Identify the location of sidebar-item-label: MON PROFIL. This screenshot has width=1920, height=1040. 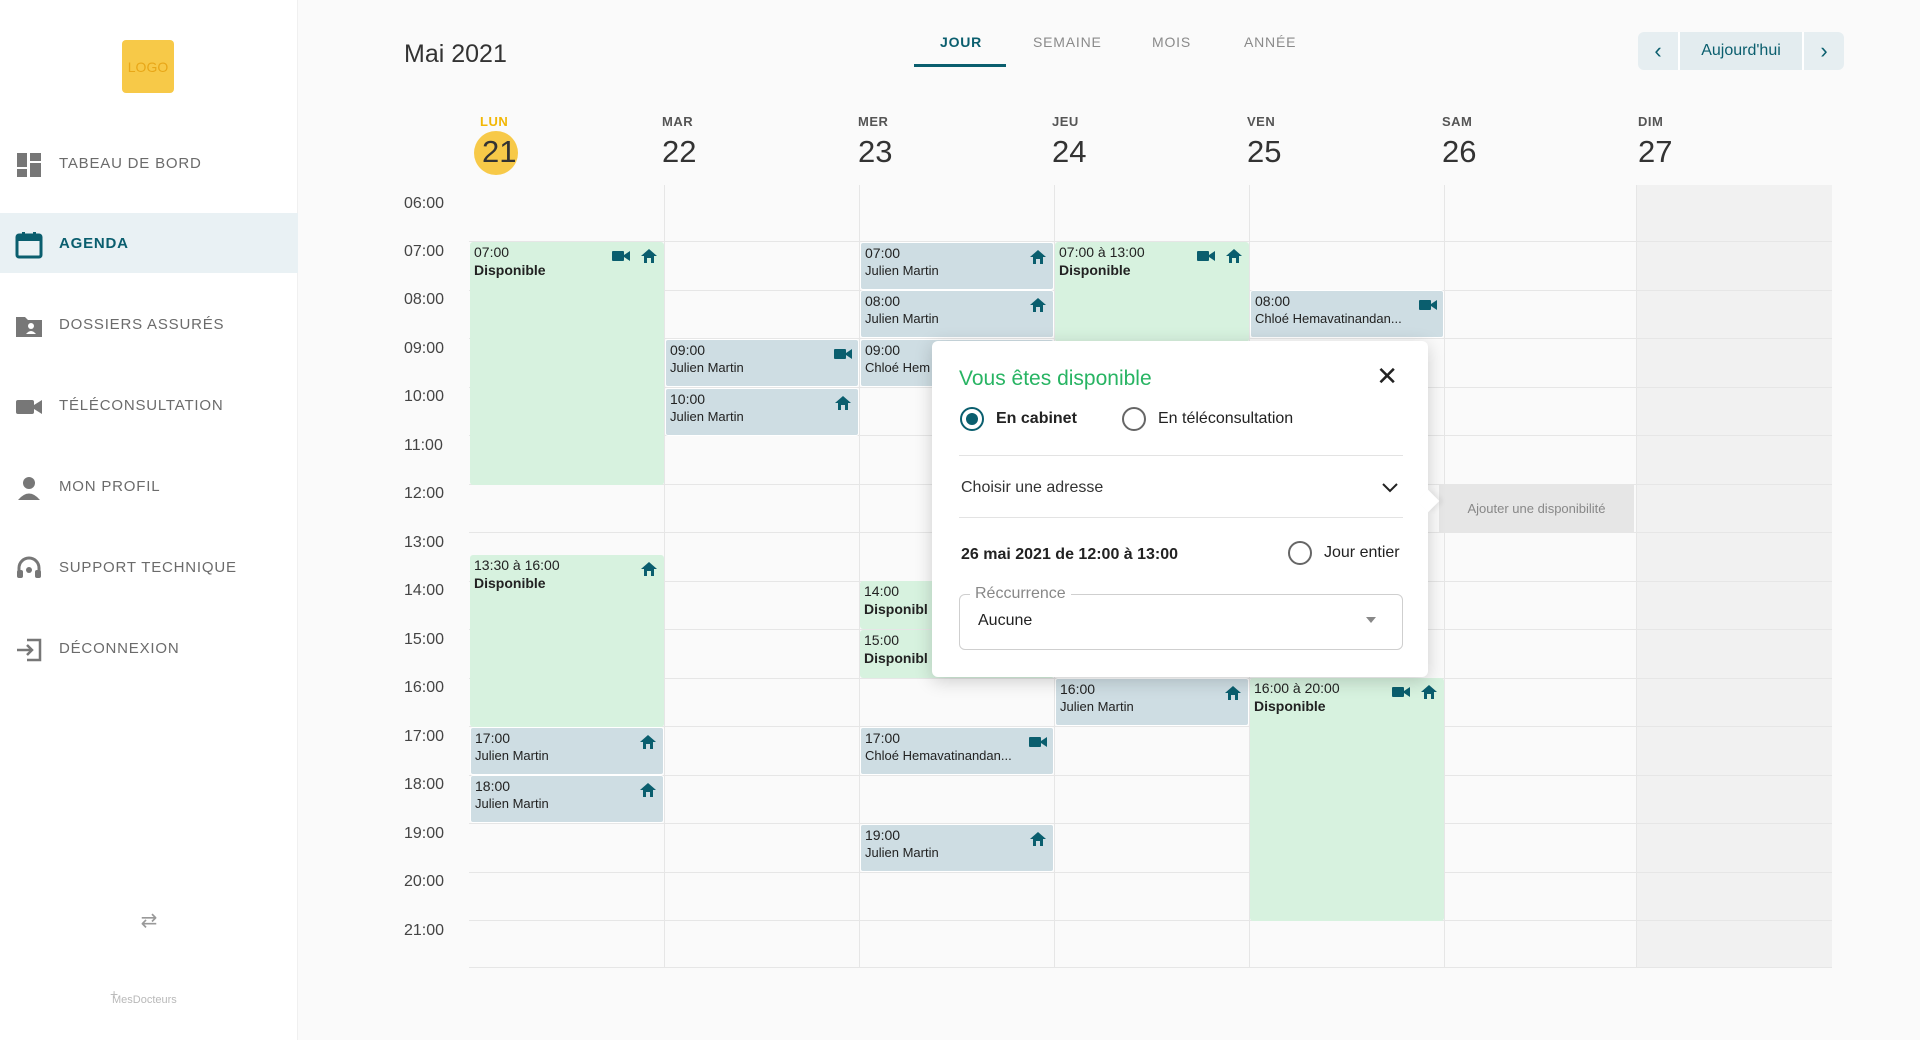
(110, 486).